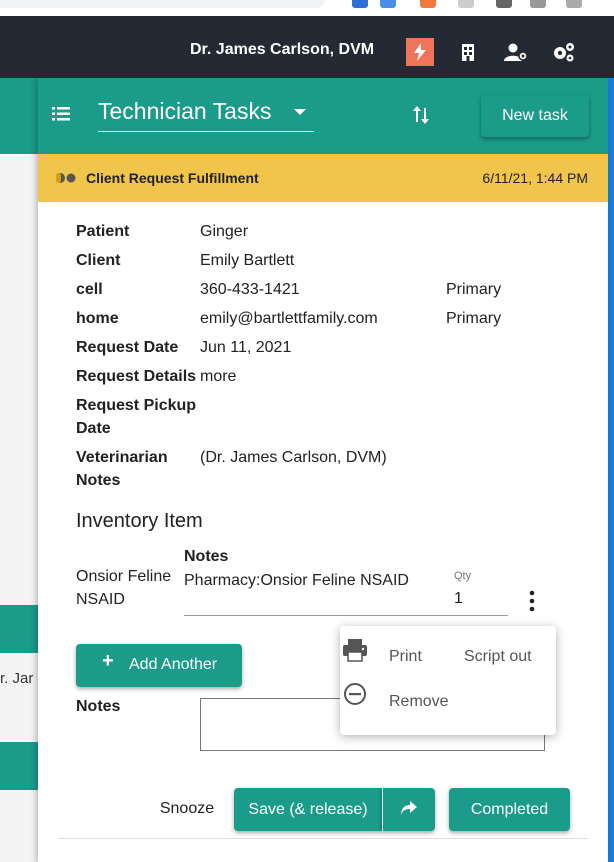  Describe the element at coordinates (532, 601) in the screenshot. I see `more-options-icon` at that location.